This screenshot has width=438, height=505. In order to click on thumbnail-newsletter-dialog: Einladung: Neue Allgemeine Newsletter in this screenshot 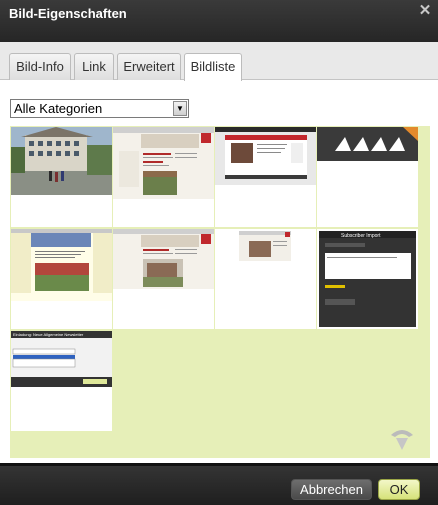, I will do `click(61, 381)`.